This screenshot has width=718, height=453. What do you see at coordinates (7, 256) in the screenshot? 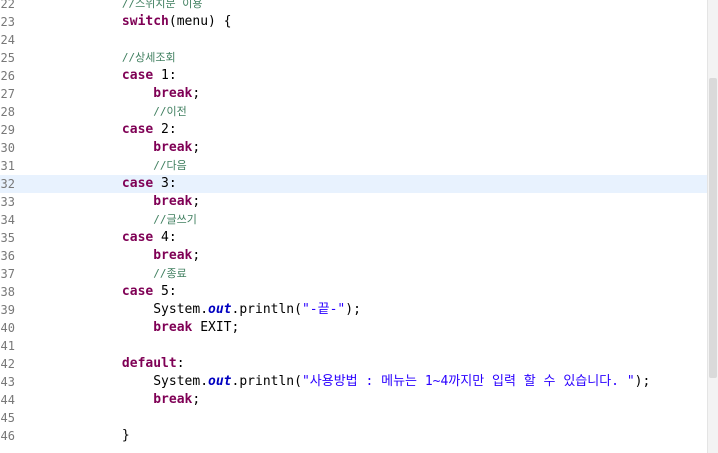
I see `line-number: 36` at bounding box center [7, 256].